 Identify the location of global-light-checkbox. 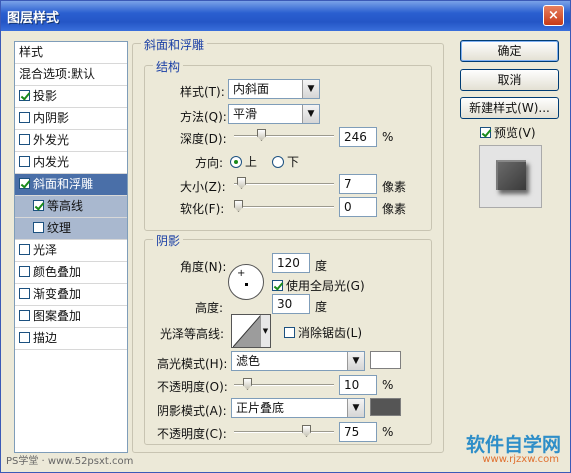
(277, 285).